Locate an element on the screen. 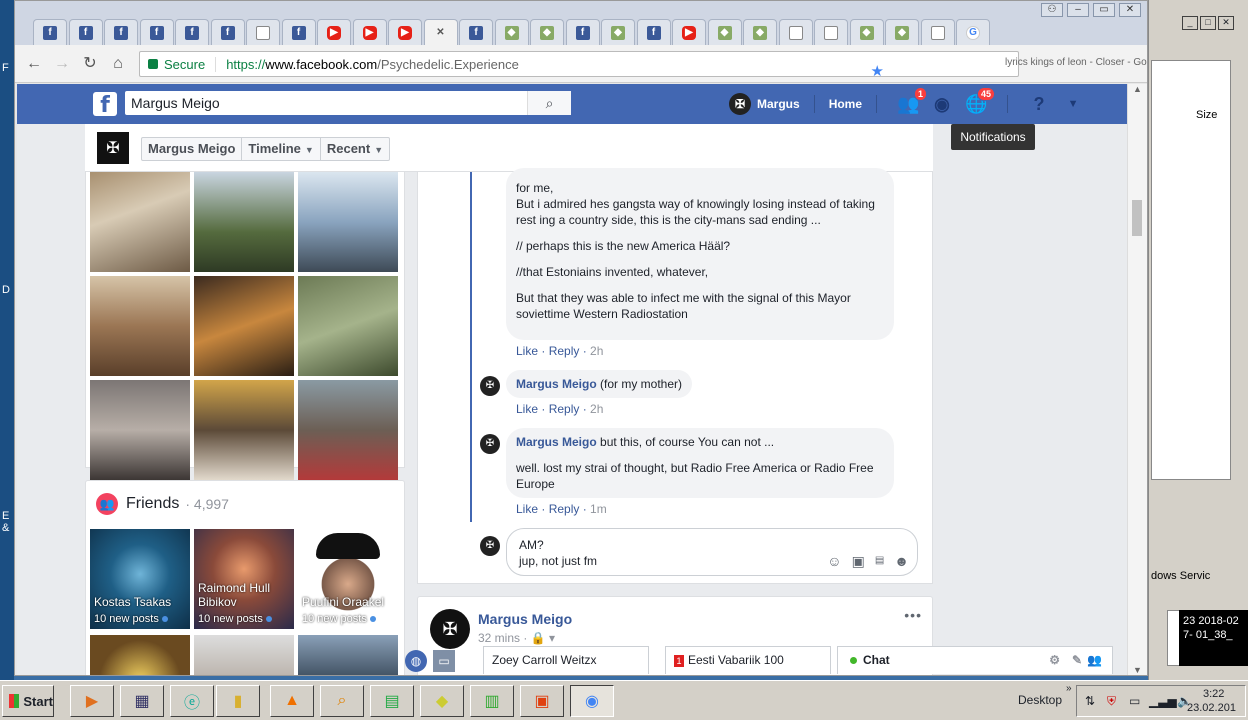 The image size is (1248, 720). gif-icon: ▤ is located at coordinates (879, 561).